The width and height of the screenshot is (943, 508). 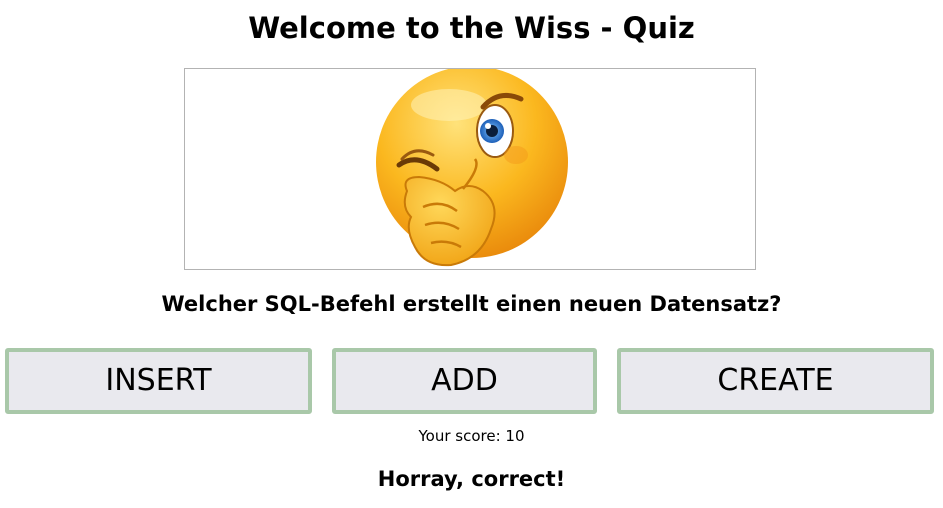 I want to click on answer-button-insert: INSERT, so click(x=158, y=381).